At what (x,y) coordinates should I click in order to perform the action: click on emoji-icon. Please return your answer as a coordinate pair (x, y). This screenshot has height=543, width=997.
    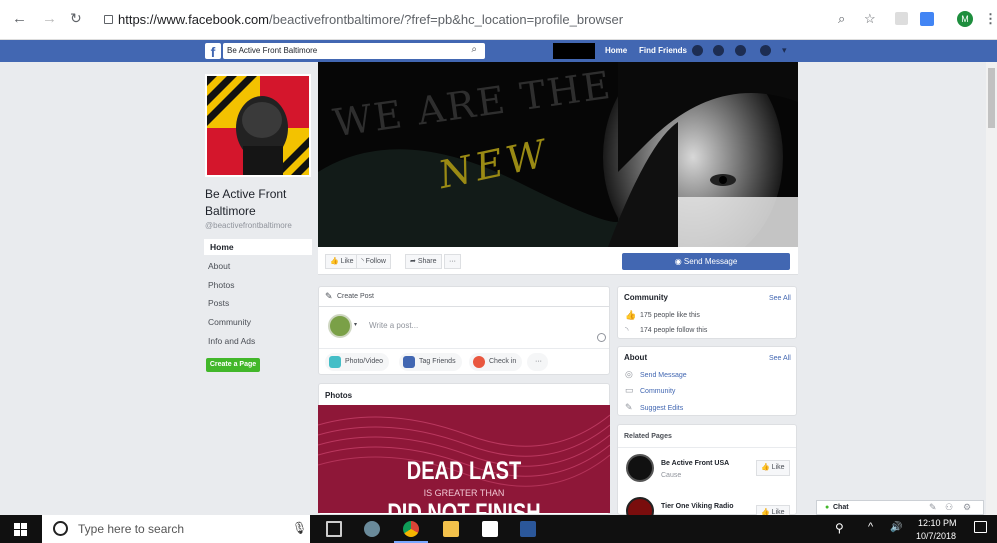
    Looking at the image, I should click on (601, 337).